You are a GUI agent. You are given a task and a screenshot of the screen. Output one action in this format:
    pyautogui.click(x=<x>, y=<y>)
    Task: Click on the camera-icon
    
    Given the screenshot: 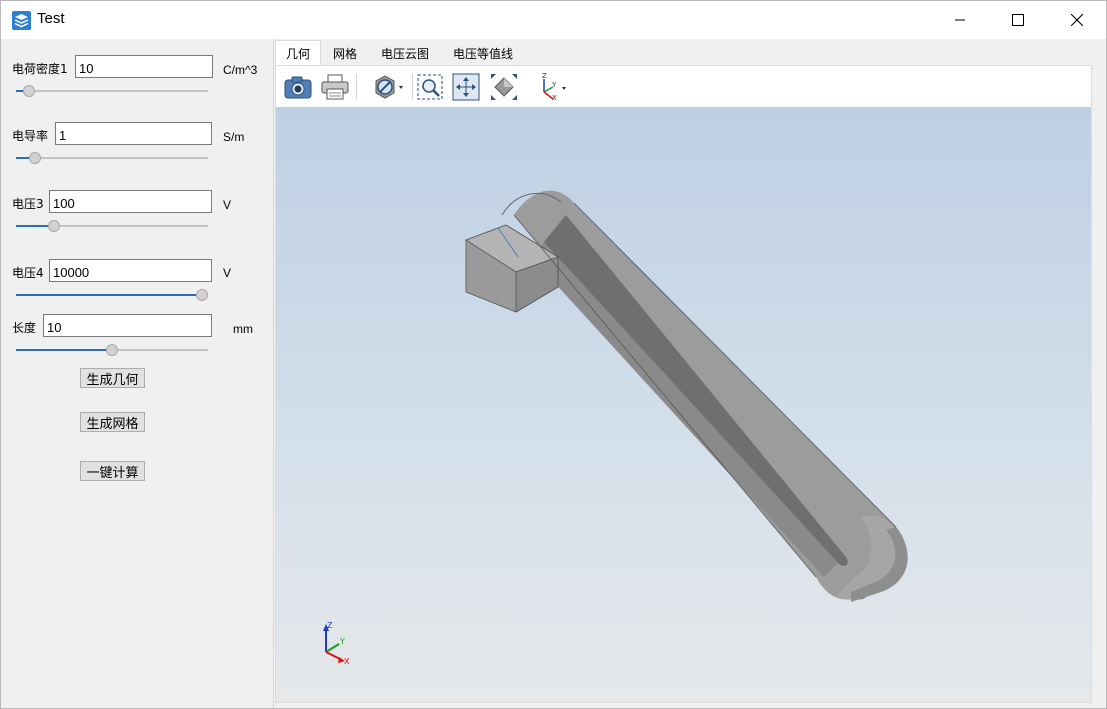 What is the action you would take?
    pyautogui.click(x=298, y=87)
    